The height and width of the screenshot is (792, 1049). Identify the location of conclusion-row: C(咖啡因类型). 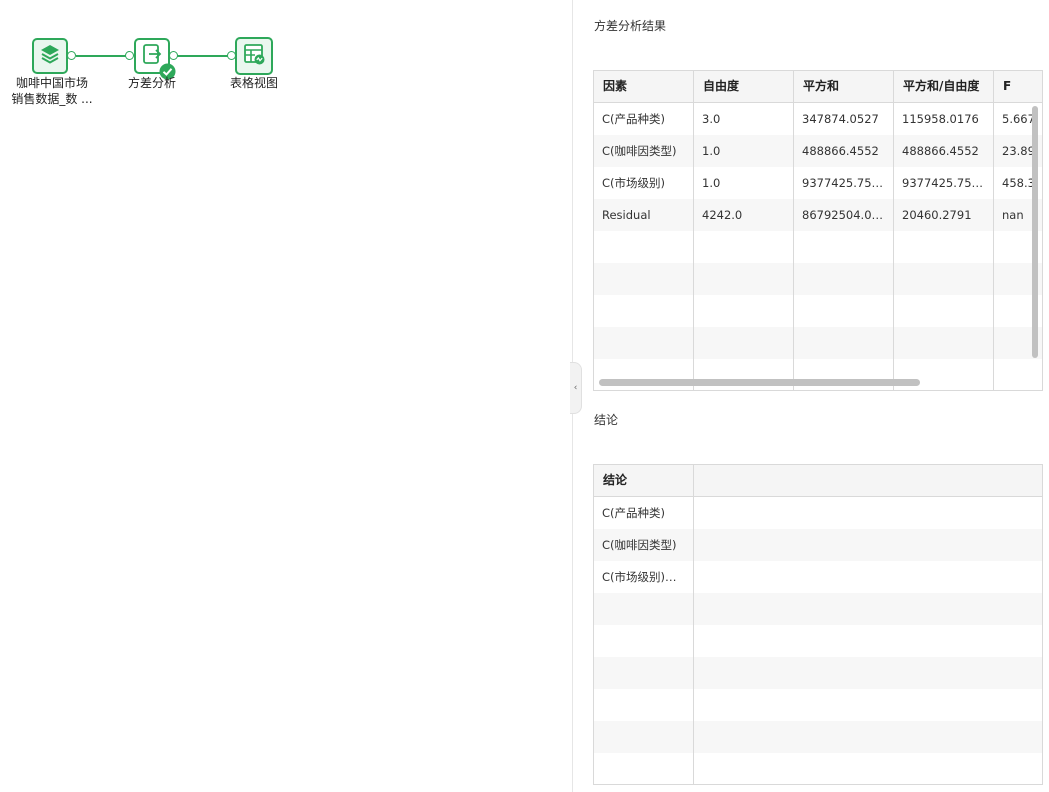
(818, 545).